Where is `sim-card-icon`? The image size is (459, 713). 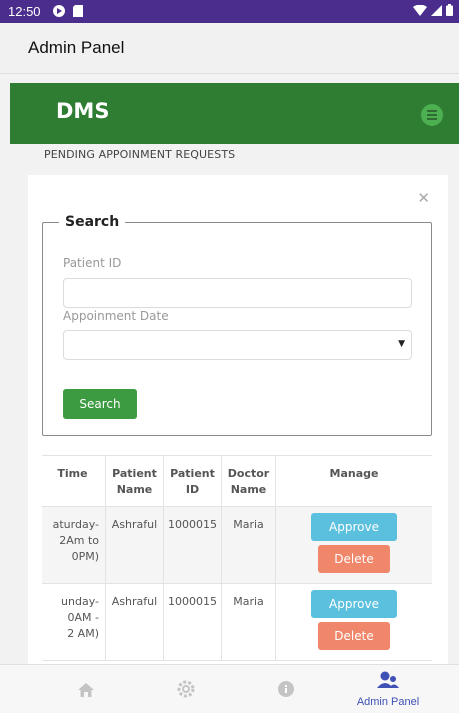
sim-card-icon is located at coordinates (78, 13).